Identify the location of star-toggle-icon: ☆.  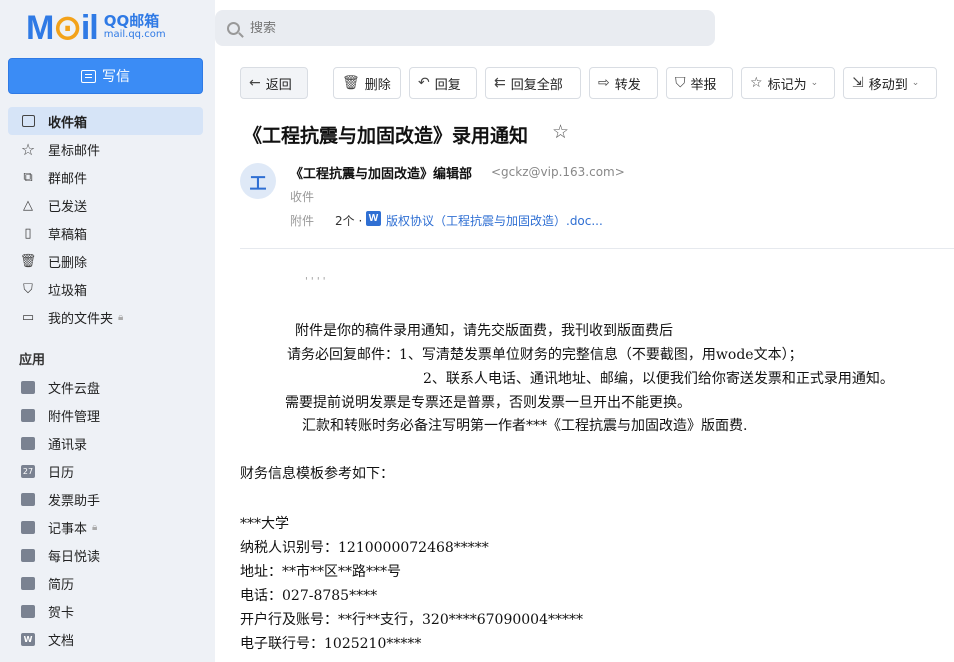
(560, 132).